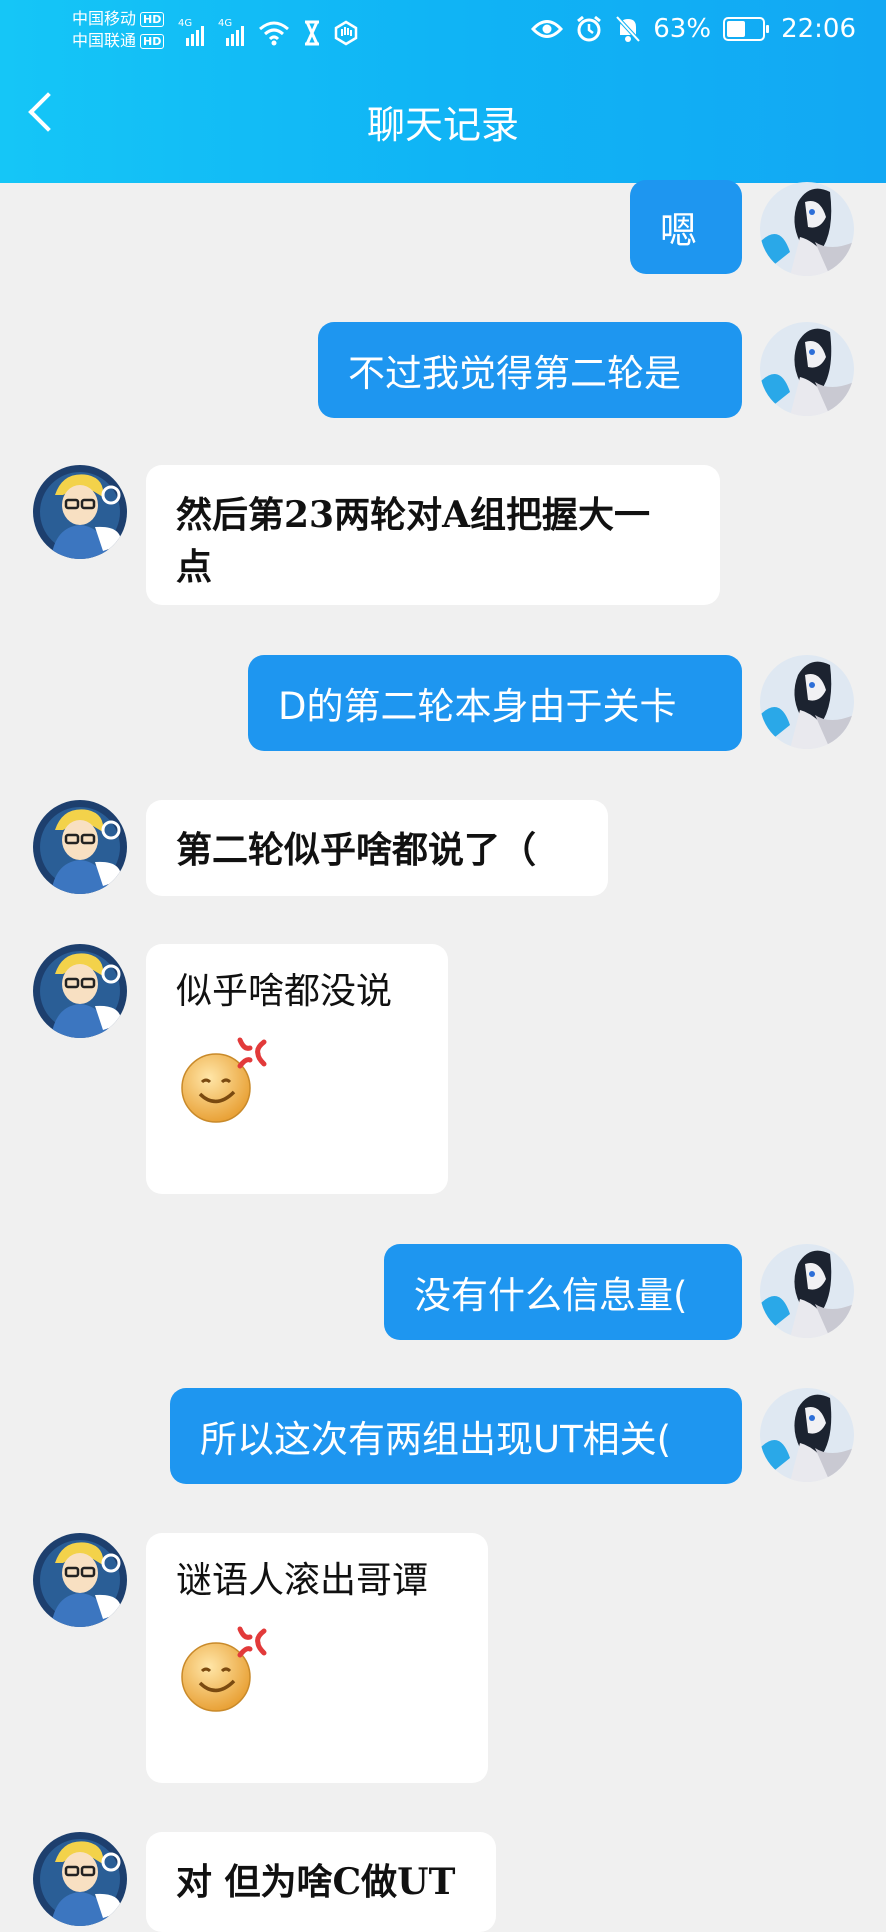 Image resolution: width=886 pixels, height=1932 pixels. Describe the element at coordinates (678, 230) in the screenshot. I see `message-text: 嗯` at that location.